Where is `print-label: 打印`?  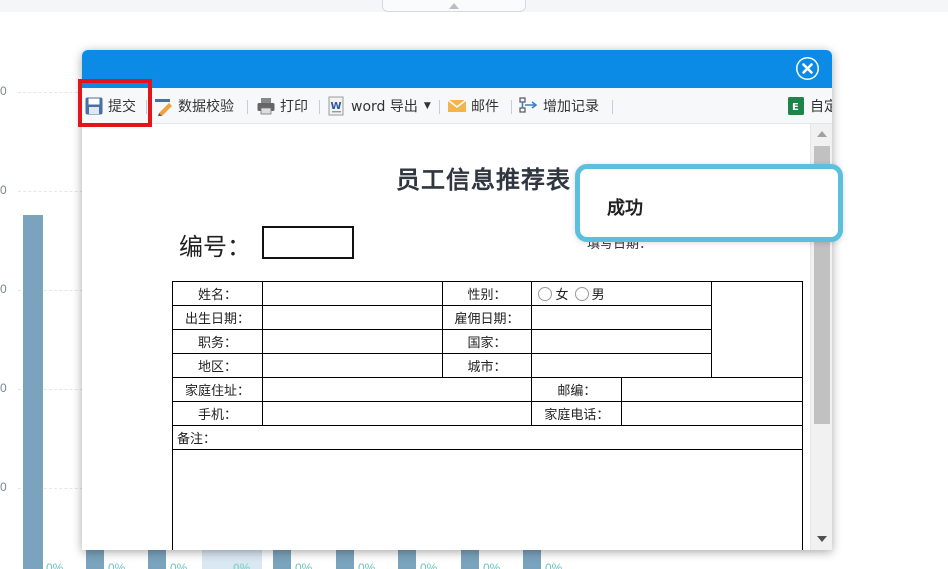 print-label: 打印 is located at coordinates (294, 107).